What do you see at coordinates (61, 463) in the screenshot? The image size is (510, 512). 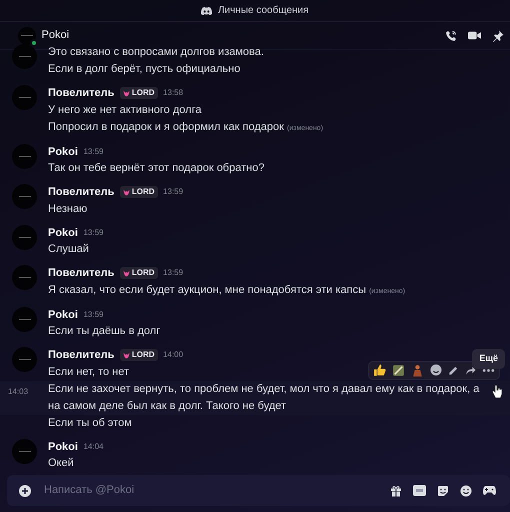 I see `message-text: Окей` at bounding box center [61, 463].